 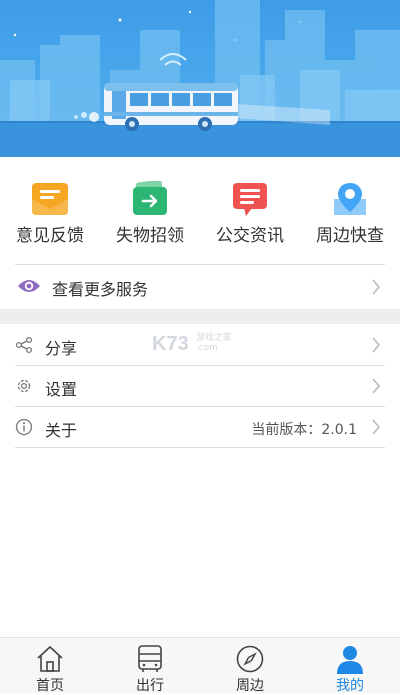 I want to click on app-version: 当前版本：2.0.1, so click(x=304, y=430).